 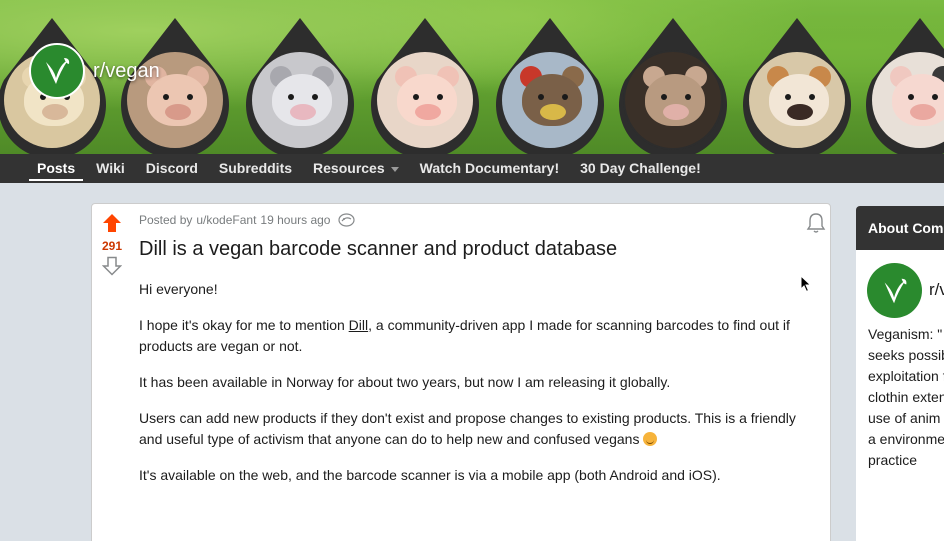 I want to click on nav-wiki: Wiki, so click(x=110, y=168).